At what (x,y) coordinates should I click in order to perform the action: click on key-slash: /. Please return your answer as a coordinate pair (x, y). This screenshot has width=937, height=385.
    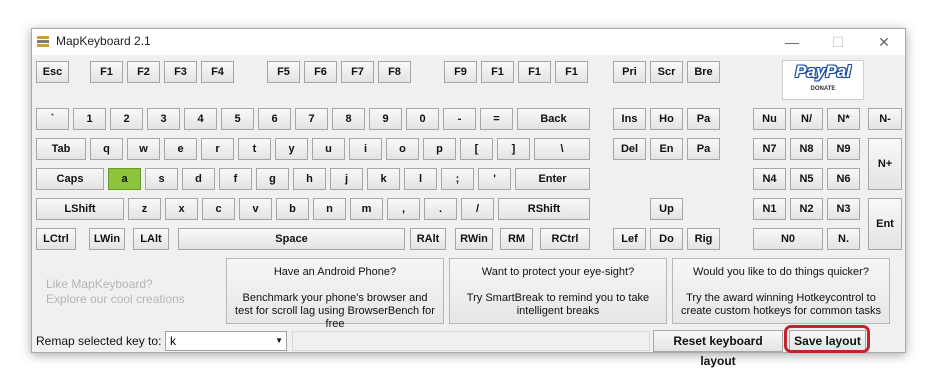
    Looking at the image, I should click on (477, 209).